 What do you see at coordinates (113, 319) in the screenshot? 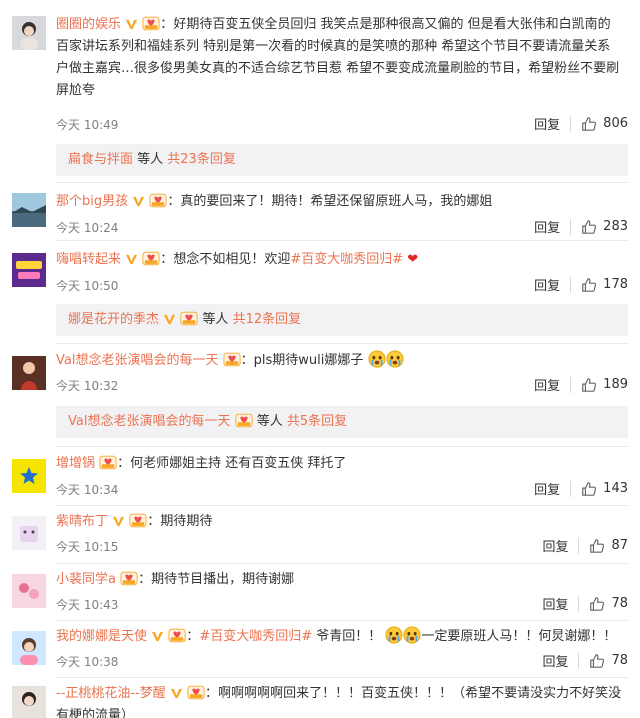
I see `reply-user-link: 娜是花开的季杰` at bounding box center [113, 319].